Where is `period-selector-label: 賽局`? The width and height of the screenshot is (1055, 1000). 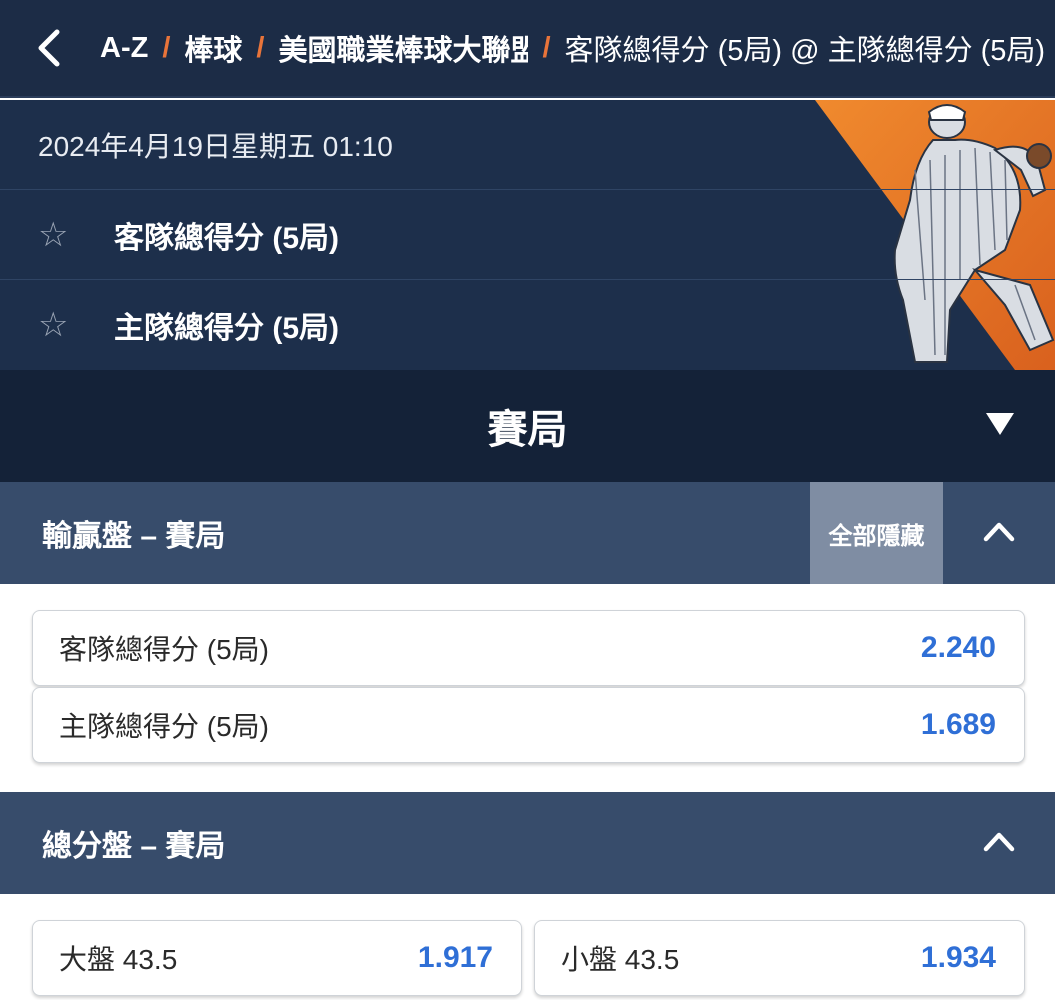
period-selector-label: 賽局 is located at coordinates (527, 430).